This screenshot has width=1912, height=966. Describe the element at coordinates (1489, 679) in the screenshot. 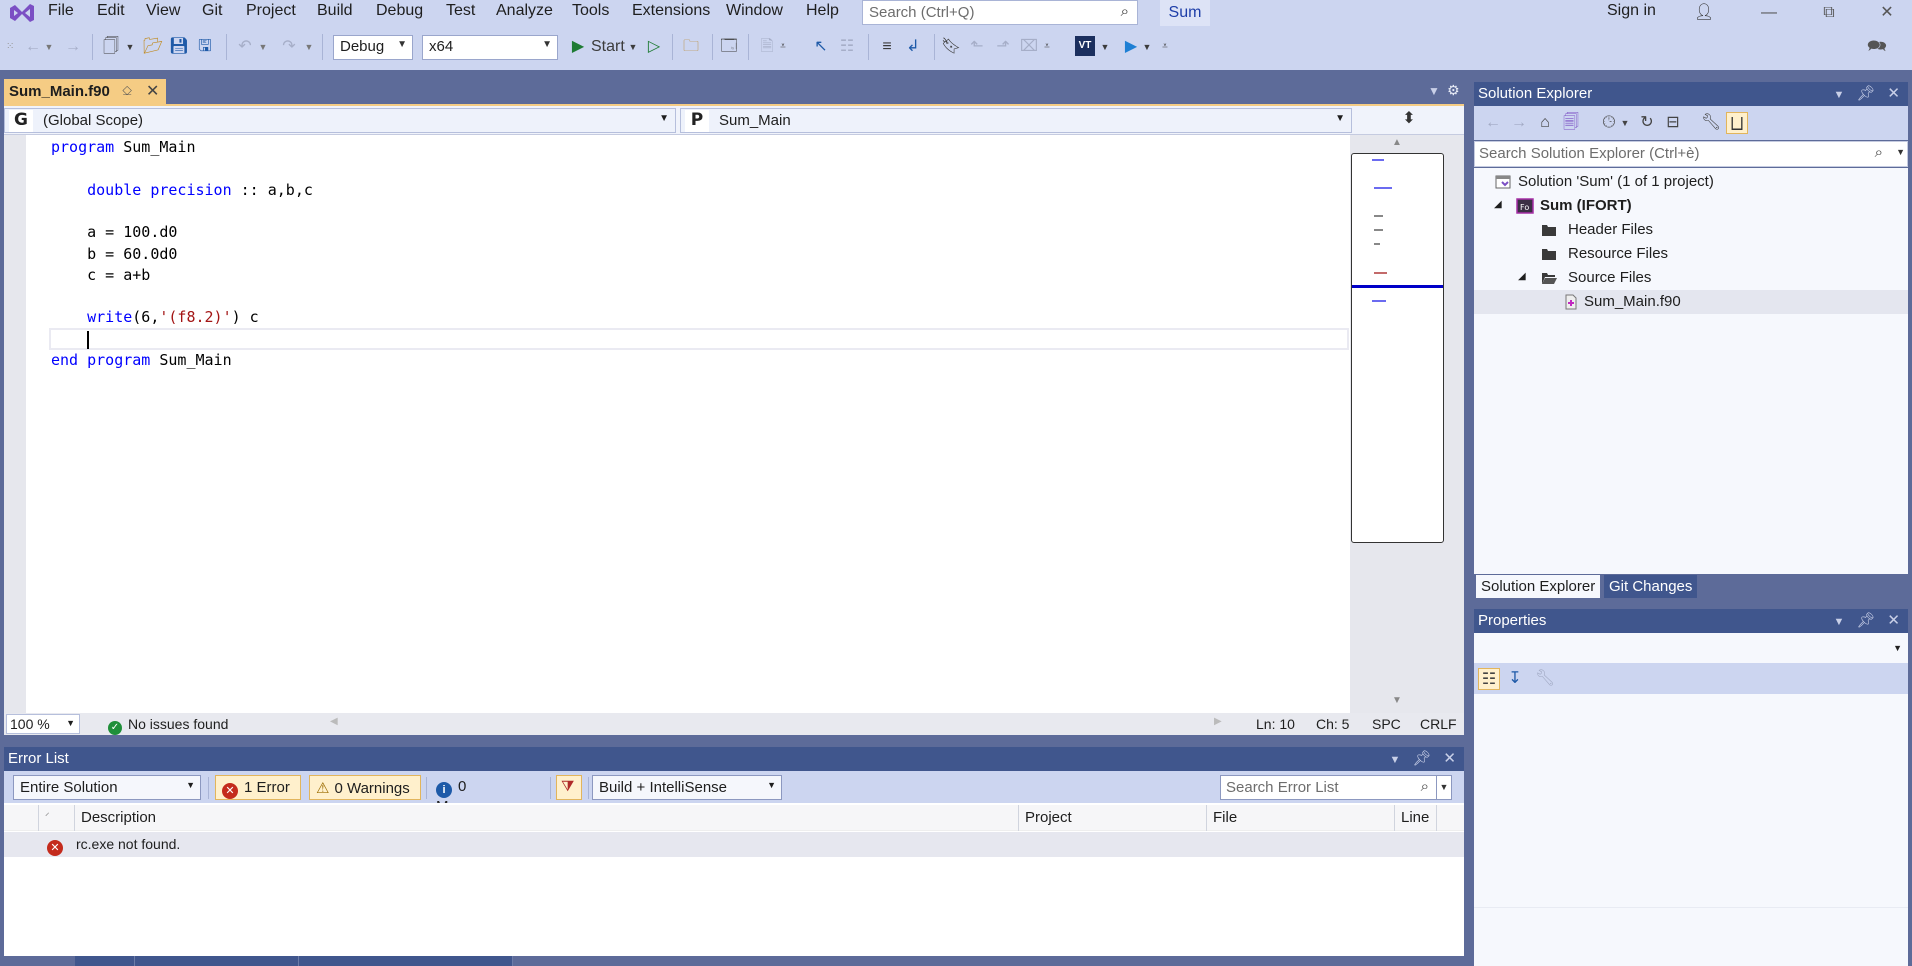

I see `categorized-icon: ☷` at that location.